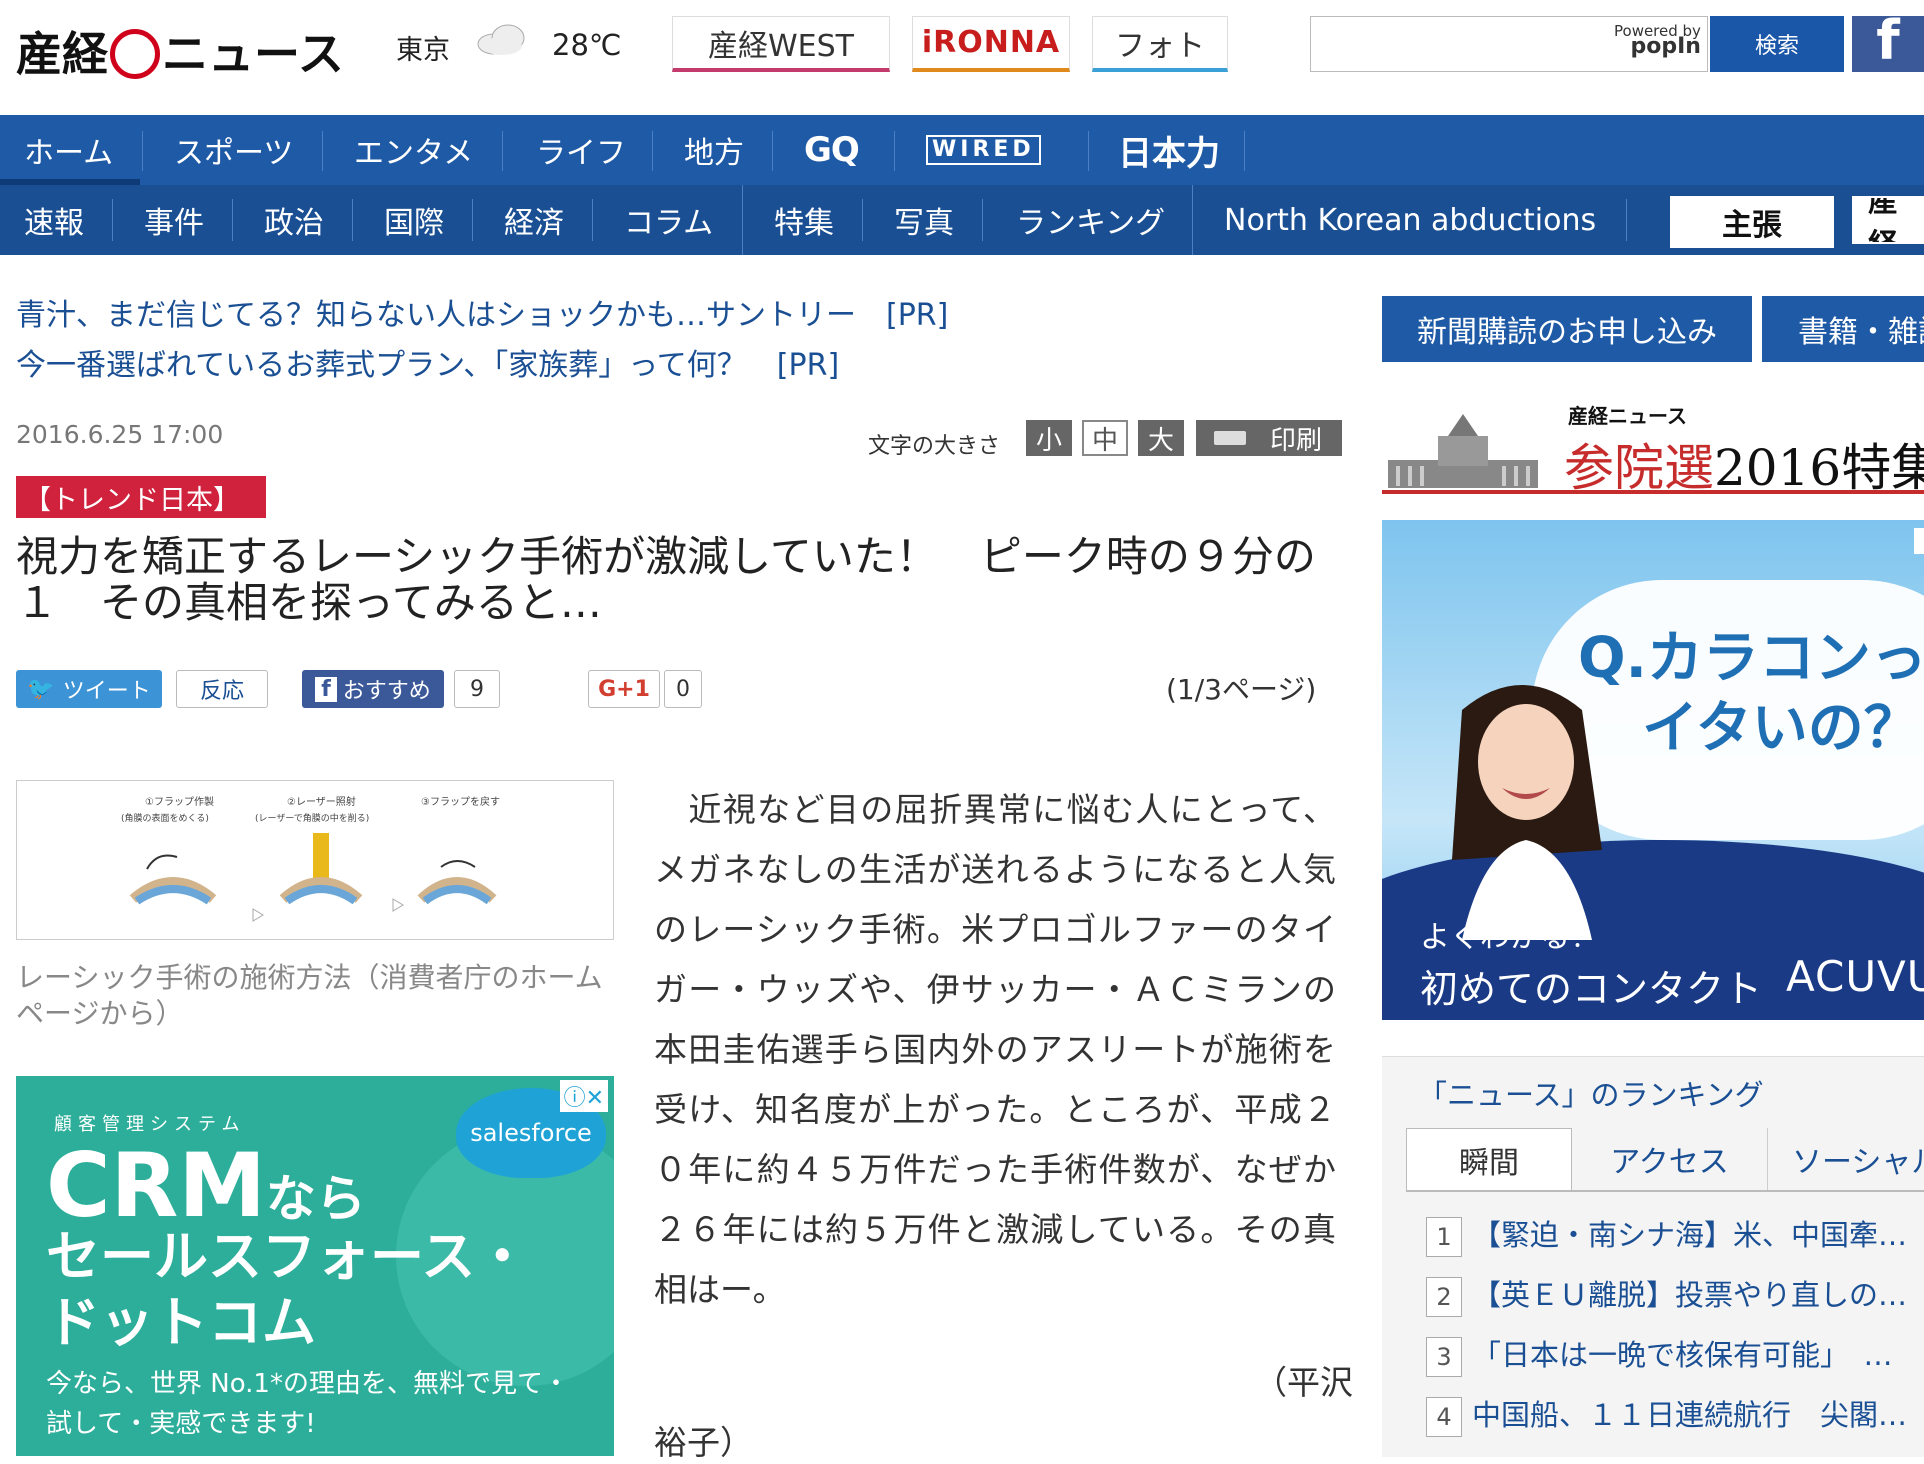  Describe the element at coordinates (307, 1404) in the screenshot. I see `ad-note-text: 今なら、世界 No.1*の理由を、無料で見て・試して・実感できます!` at that location.